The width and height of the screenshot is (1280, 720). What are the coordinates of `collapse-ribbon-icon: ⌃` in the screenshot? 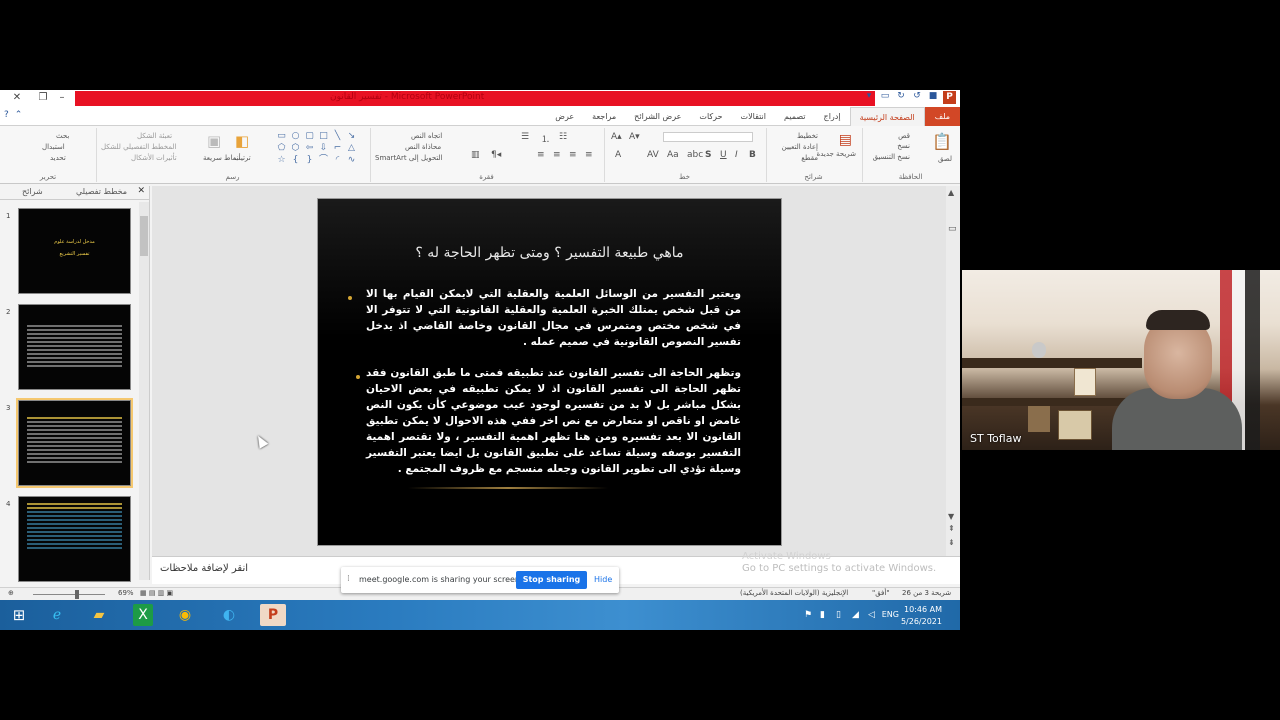 It's located at (19, 115).